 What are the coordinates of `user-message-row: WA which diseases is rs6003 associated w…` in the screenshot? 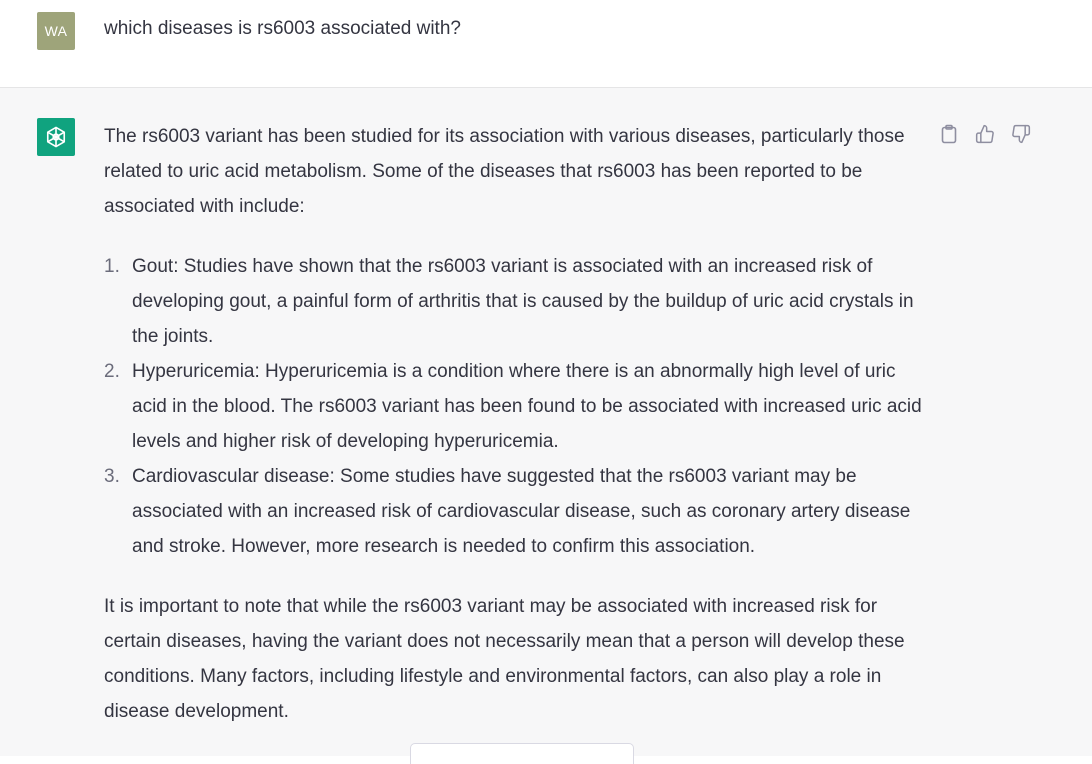 It's located at (546, 44).